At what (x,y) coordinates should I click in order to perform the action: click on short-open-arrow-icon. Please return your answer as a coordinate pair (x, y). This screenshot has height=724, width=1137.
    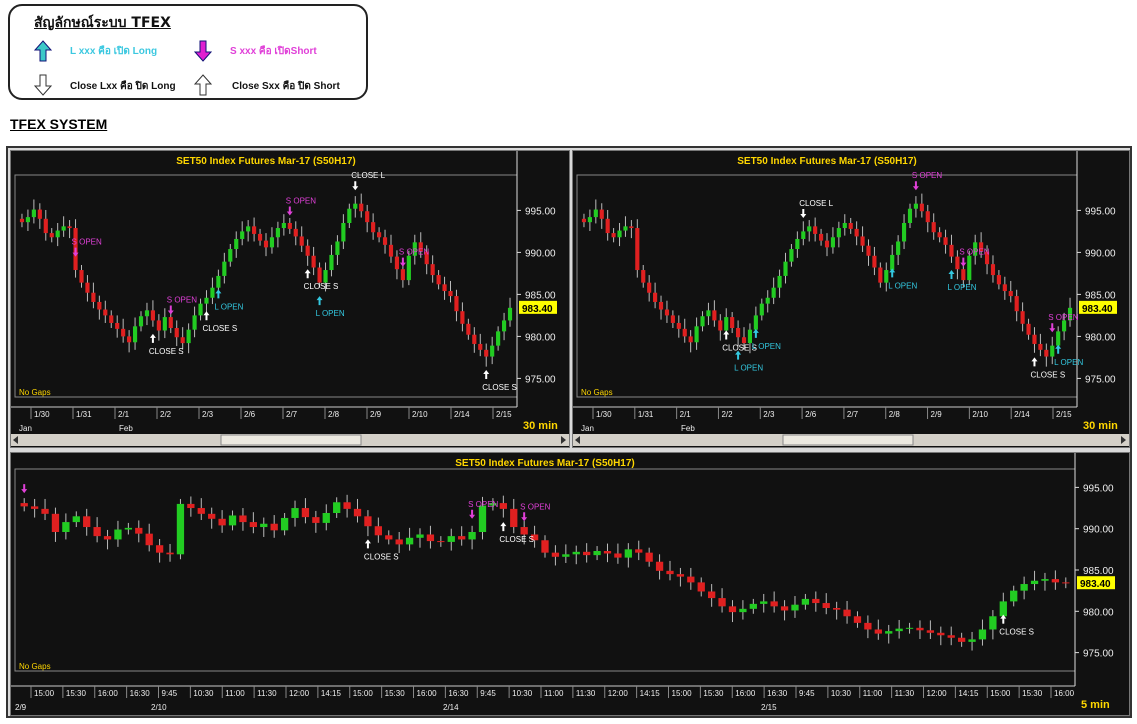
    Looking at the image, I should click on (24, 489).